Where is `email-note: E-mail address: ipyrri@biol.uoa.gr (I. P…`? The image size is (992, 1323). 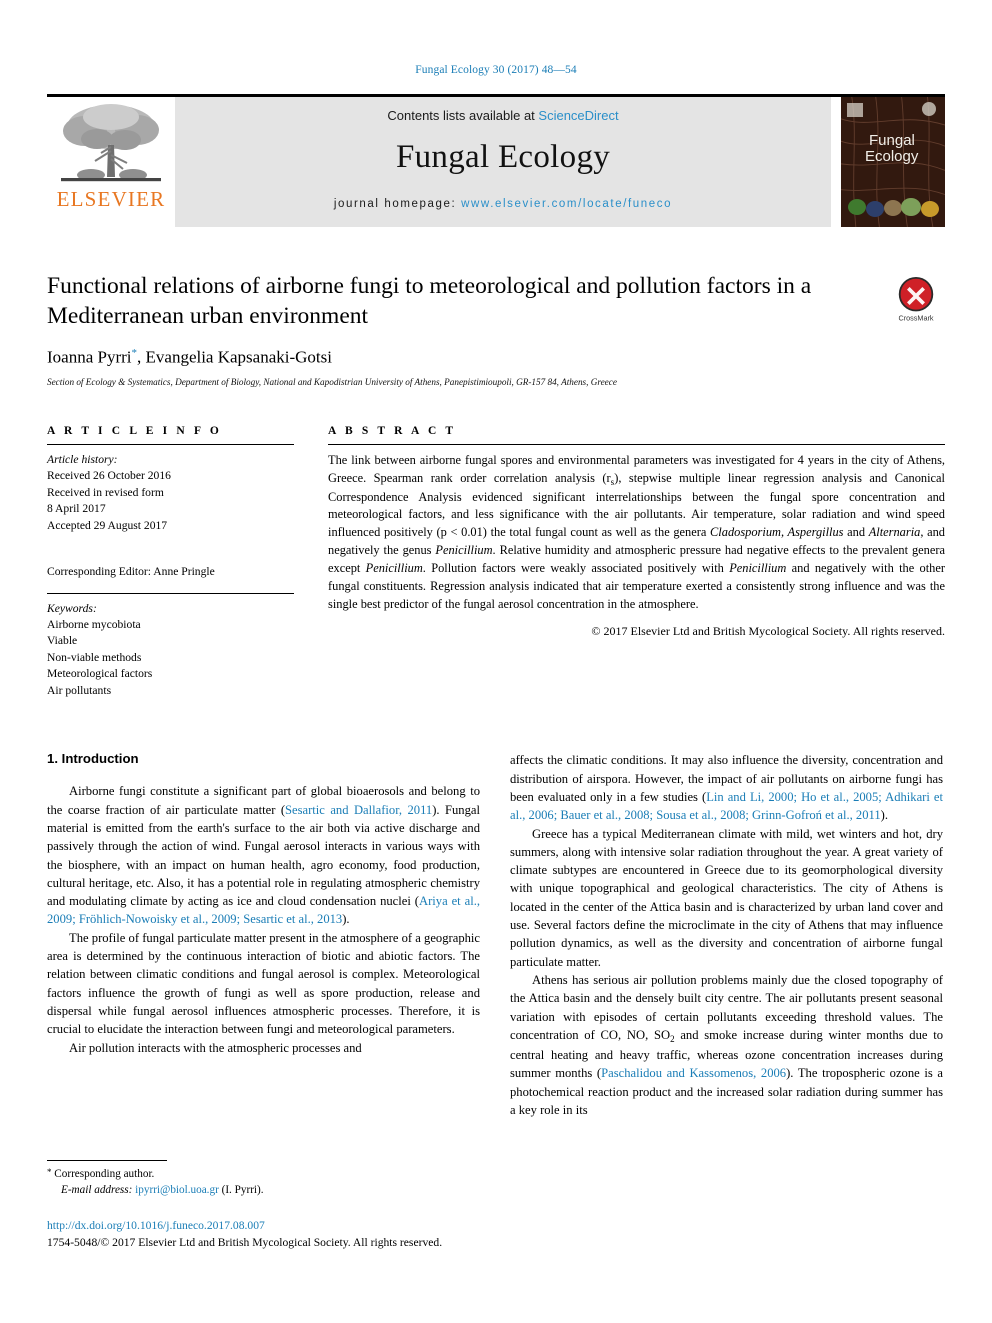
email-note: E-mail address: ipyrri@biol.uoa.gr (I. P… is located at coordinates (263, 1191).